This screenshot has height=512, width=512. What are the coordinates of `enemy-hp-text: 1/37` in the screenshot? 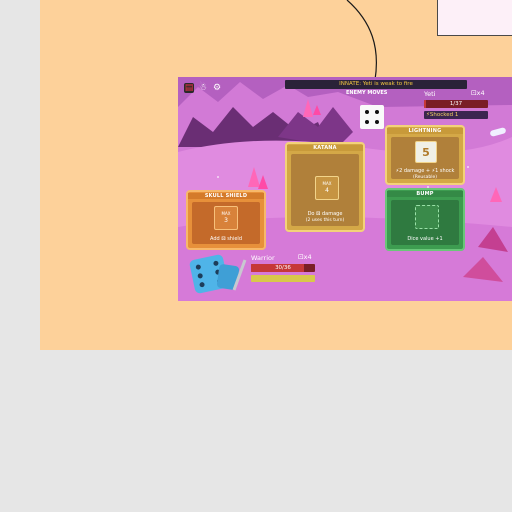 It's located at (456, 103).